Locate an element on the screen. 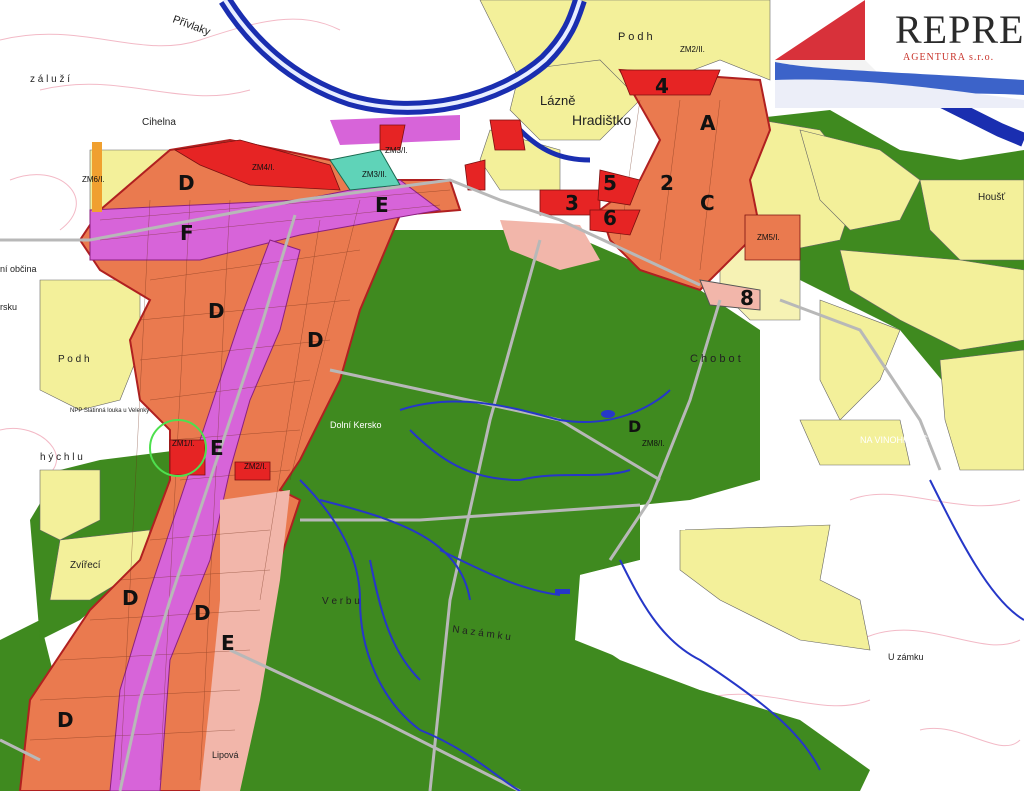 Image resolution: width=1024 pixels, height=796 pixels. zone-letter: 2 is located at coordinates (667, 183).